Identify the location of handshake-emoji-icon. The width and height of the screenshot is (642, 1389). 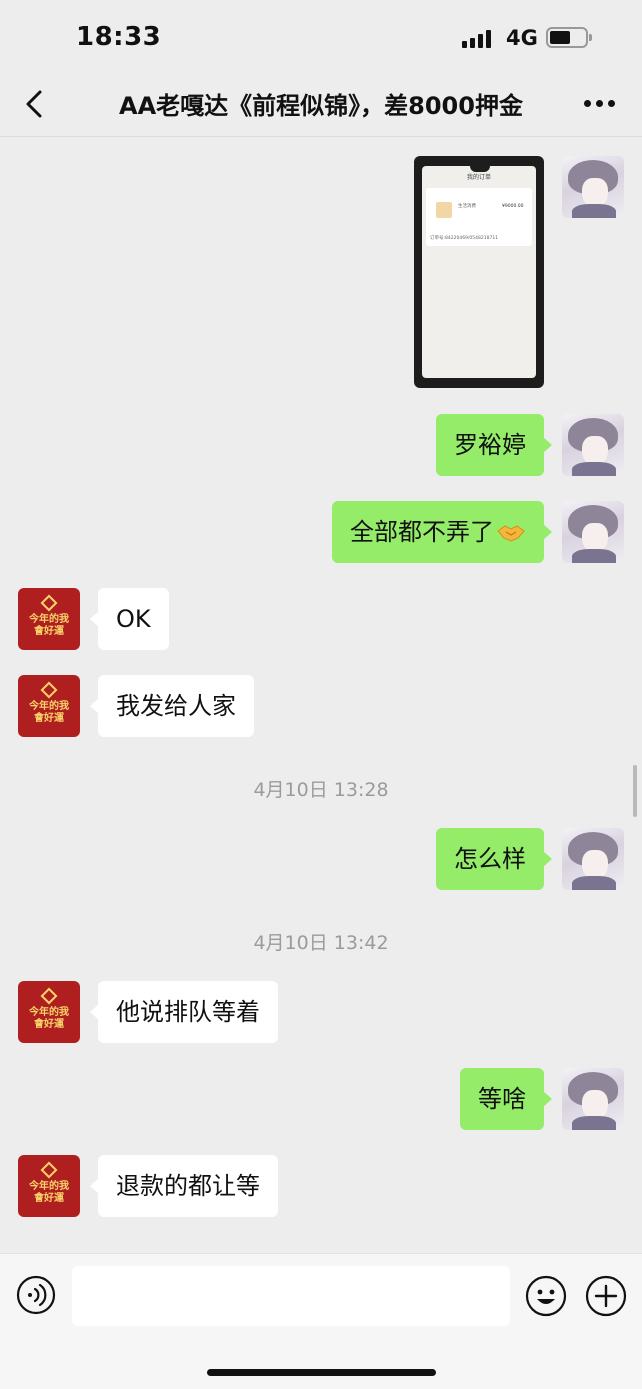
(511, 533).